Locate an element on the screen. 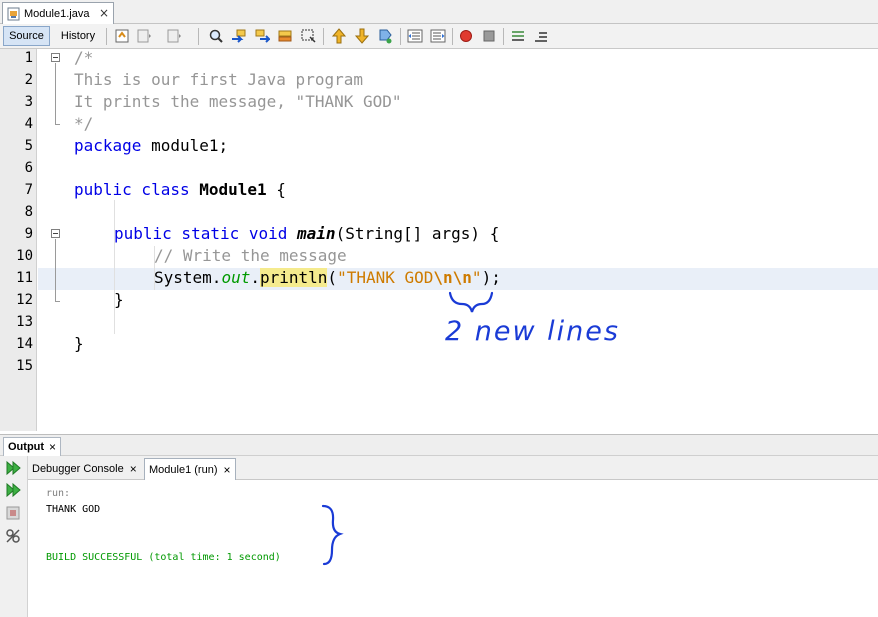 This screenshot has height=617, width=878. tab-debugger-console: Debugger Console × is located at coordinates (84, 469).